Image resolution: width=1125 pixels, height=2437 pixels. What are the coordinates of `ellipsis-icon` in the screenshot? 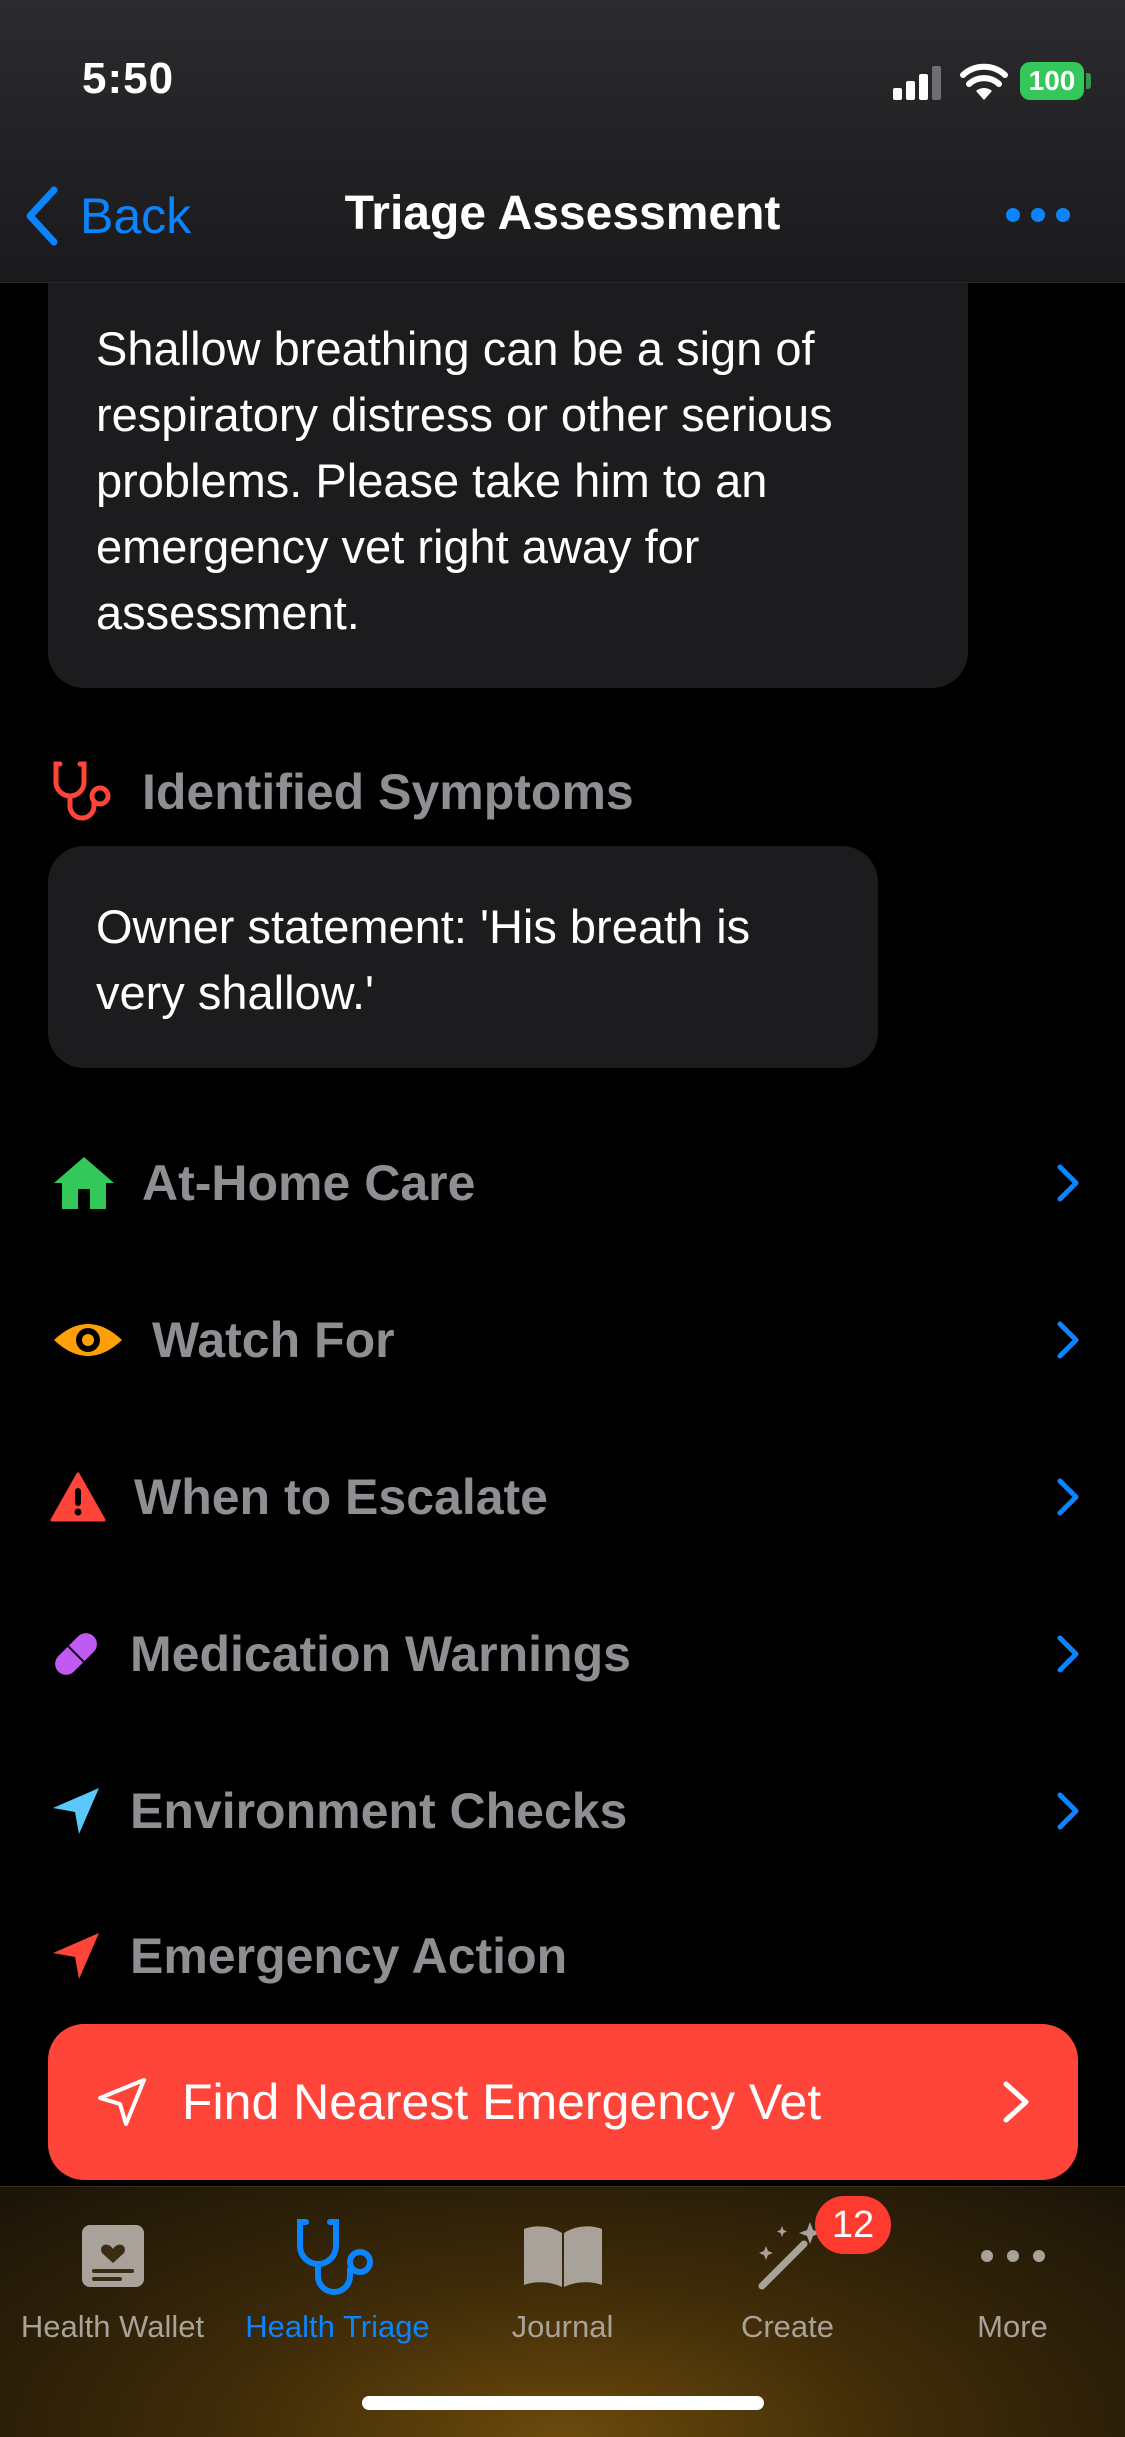 It's located at (1012, 2256).